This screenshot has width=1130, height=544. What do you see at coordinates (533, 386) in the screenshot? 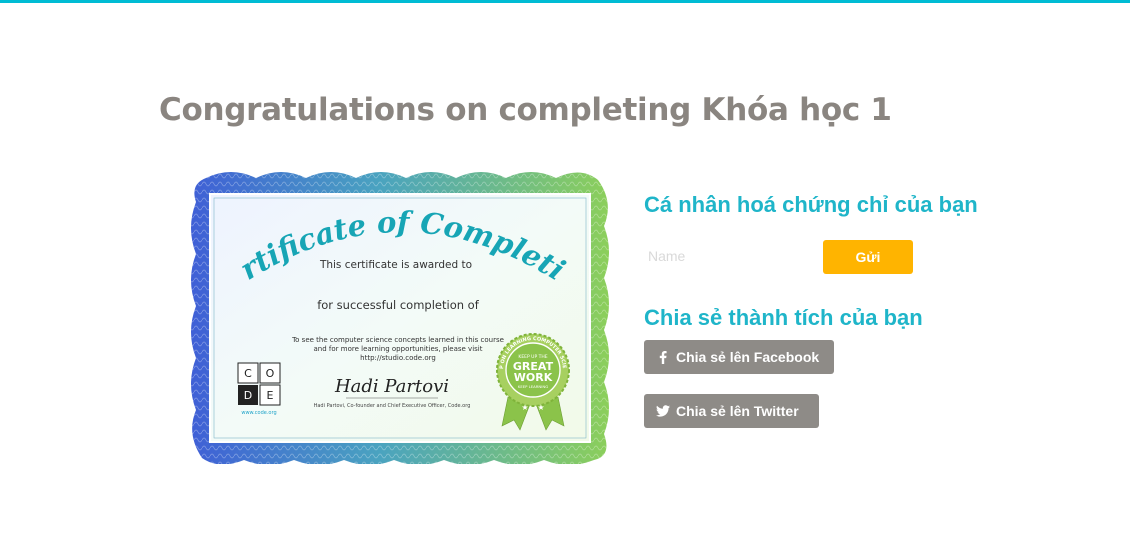
I see `badge-bottom: KEEP LEARNING` at bounding box center [533, 386].